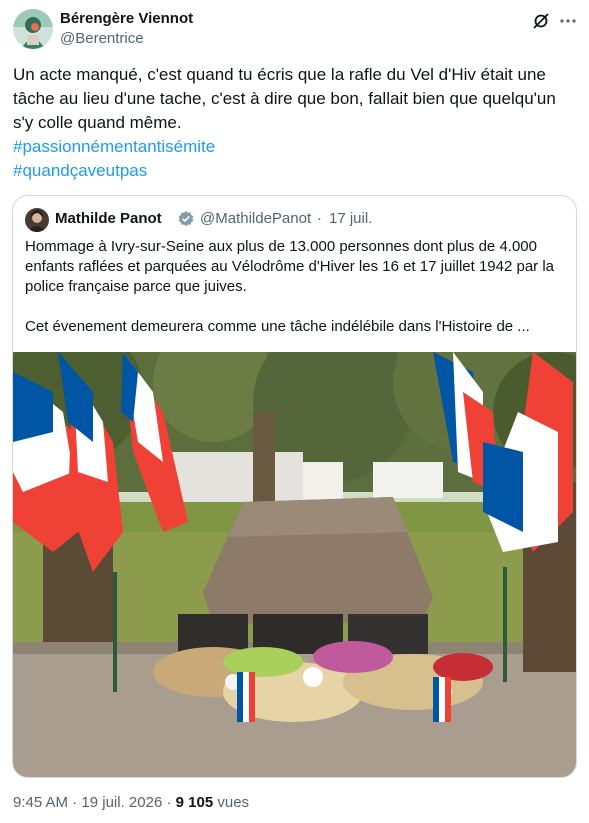 This screenshot has height=823, width=589. I want to click on more-icon, so click(568, 21).